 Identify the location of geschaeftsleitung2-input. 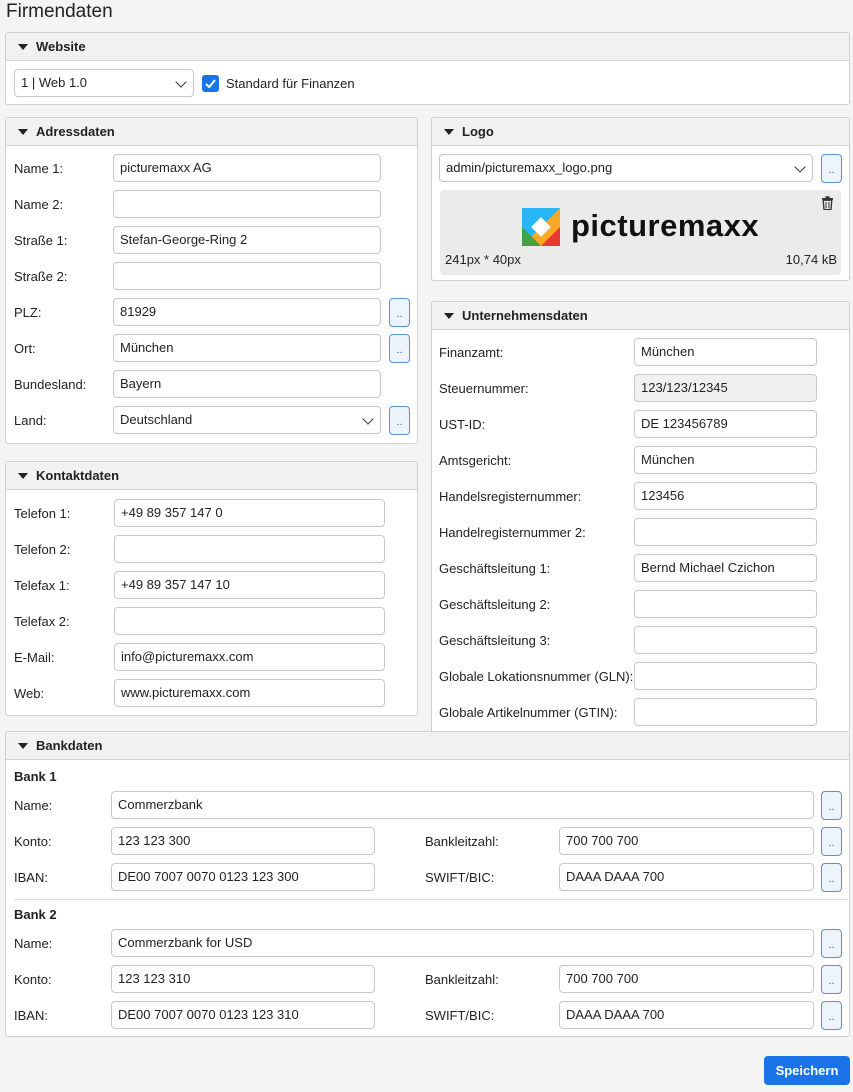
(725, 604).